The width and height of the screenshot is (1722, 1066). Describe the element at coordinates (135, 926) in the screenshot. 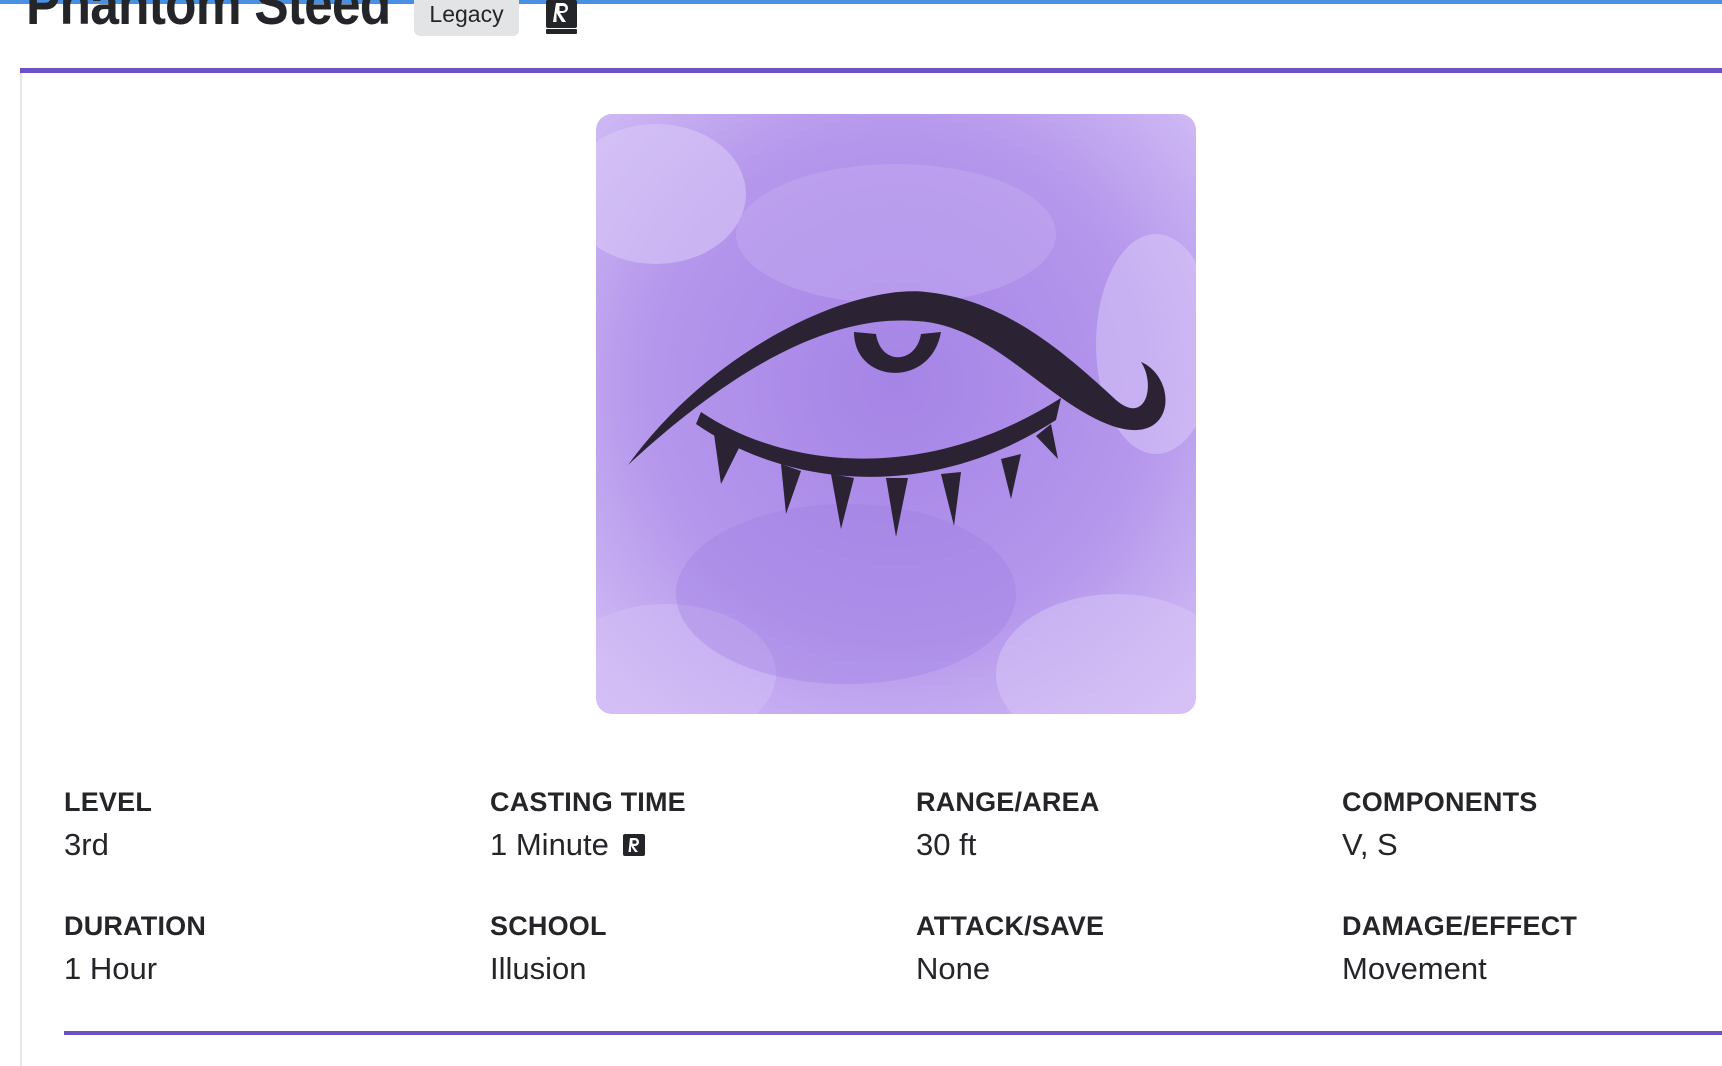

I see `stat-label: DURATION` at that location.